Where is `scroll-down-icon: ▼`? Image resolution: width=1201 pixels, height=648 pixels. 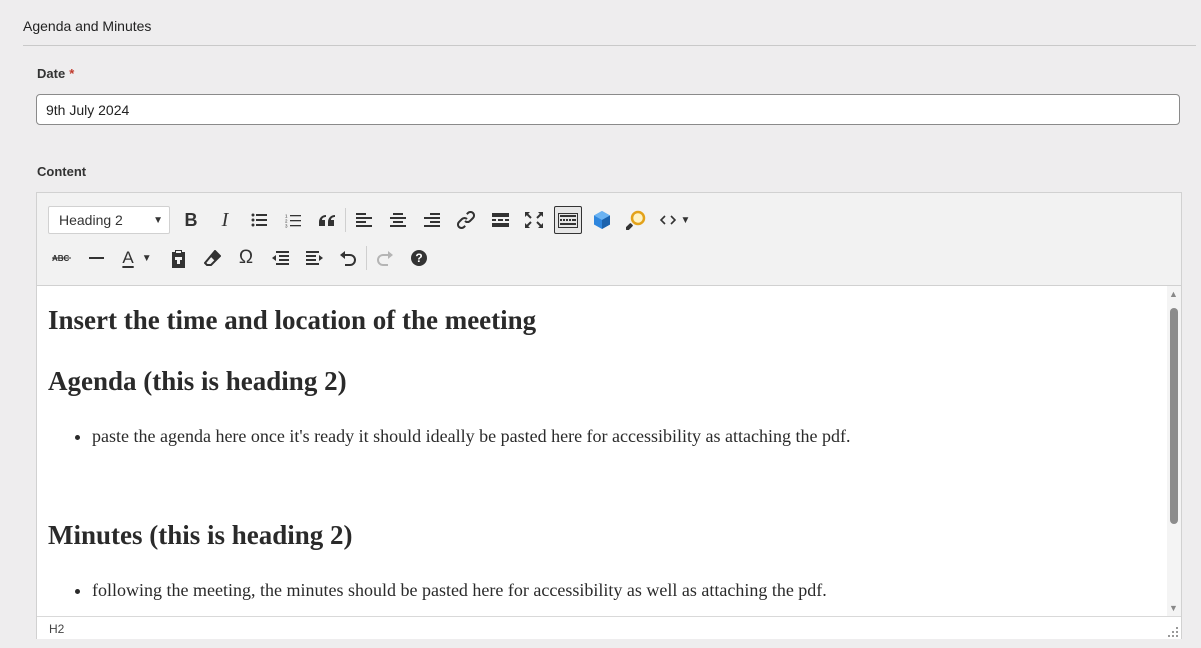 scroll-down-icon: ▼ is located at coordinates (1173, 608).